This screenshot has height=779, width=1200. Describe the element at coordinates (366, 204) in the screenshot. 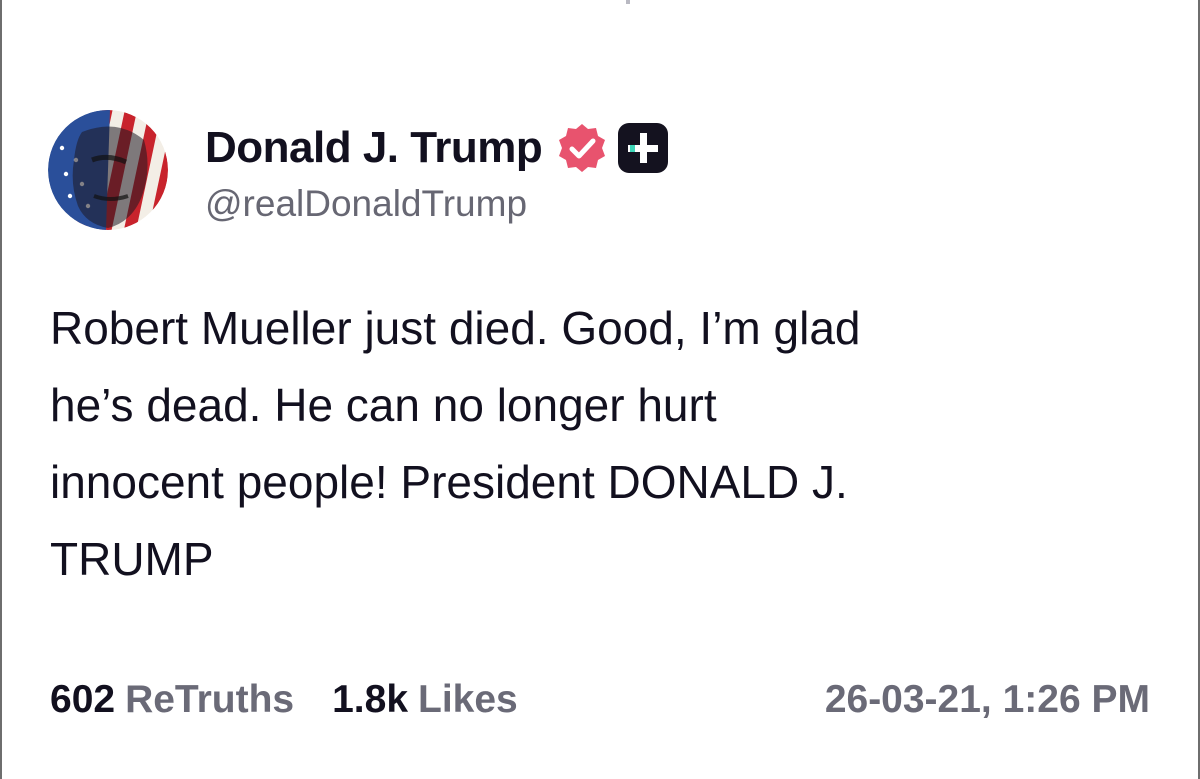

I see `author-handle: @realDonaldTrump` at that location.